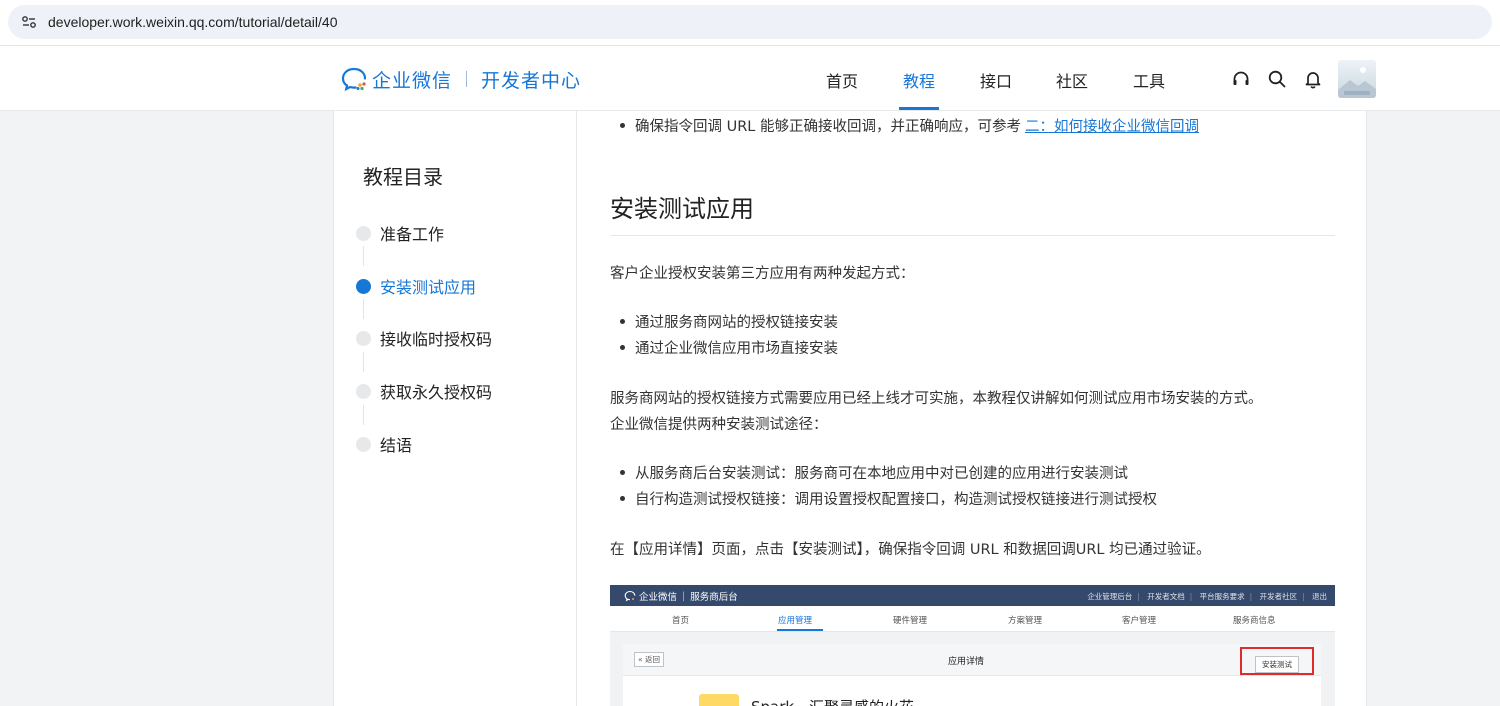 The image size is (1500, 706). I want to click on screenshot-top-links: 企业管理后台 | 开发者文档 | 平台服务要求 | 开发者社区 | 退出, so click(1207, 596).